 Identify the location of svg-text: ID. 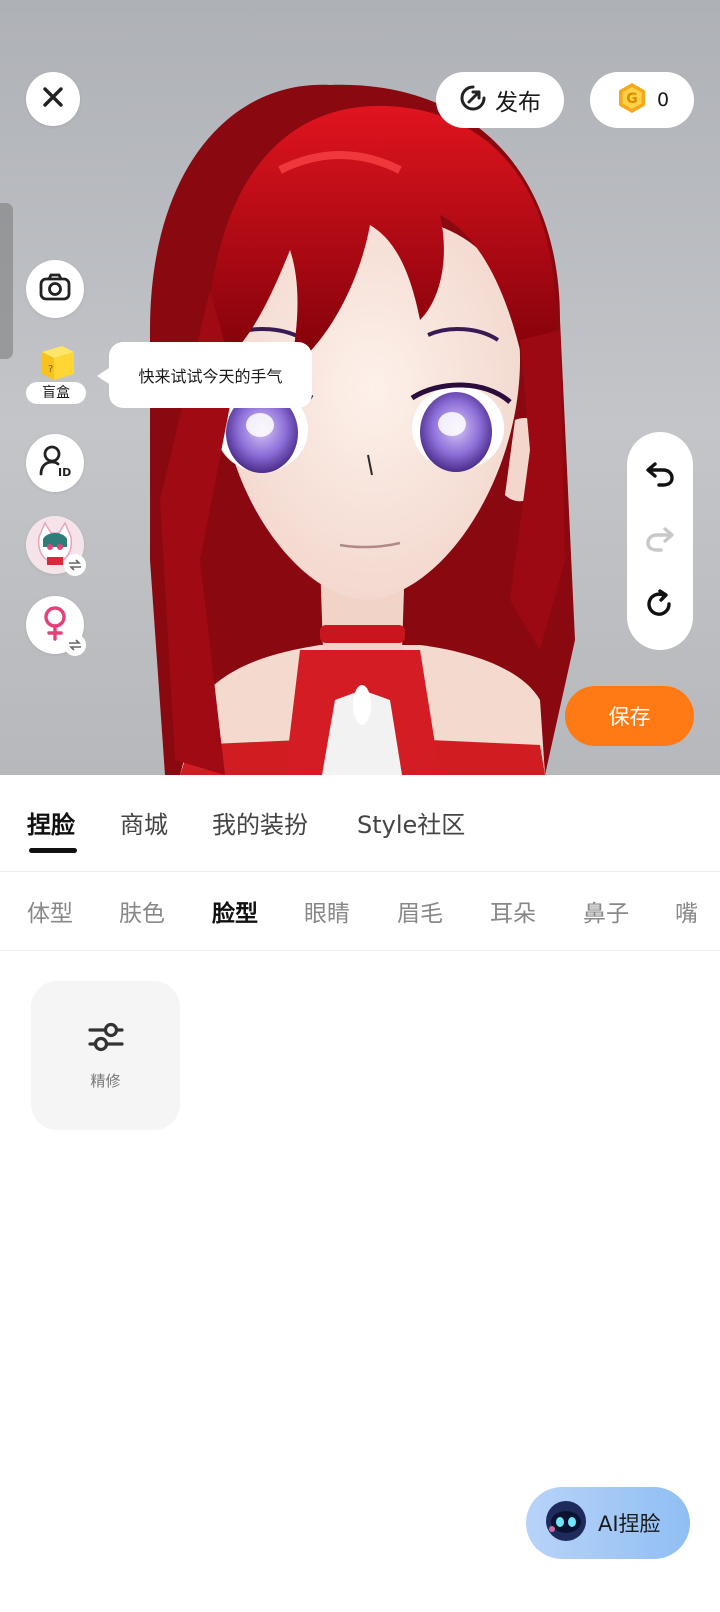
(64, 472).